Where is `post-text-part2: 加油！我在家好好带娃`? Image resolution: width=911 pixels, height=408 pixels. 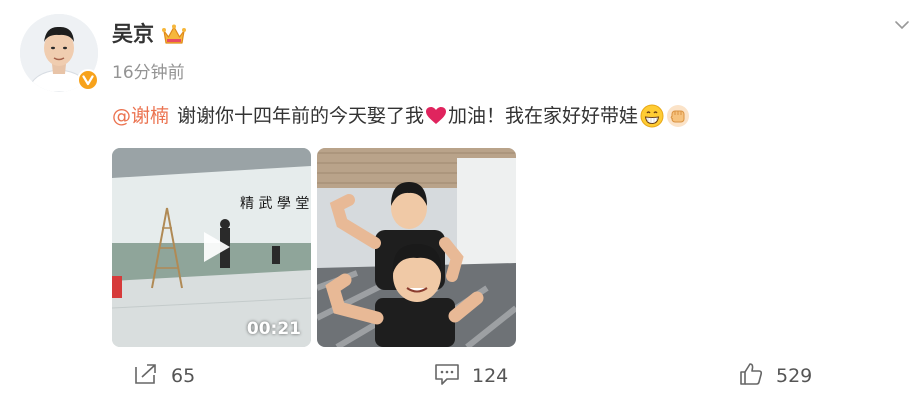
post-text-part2: 加油！我在家好好带娃 is located at coordinates (543, 116).